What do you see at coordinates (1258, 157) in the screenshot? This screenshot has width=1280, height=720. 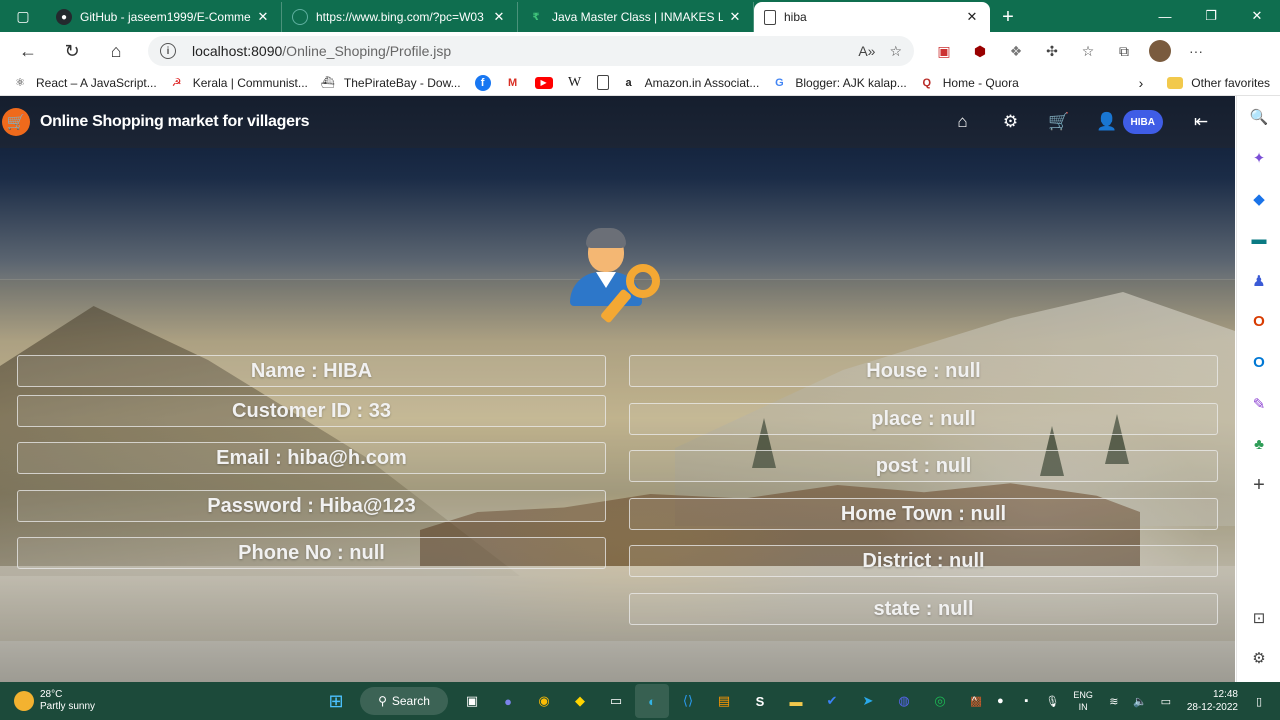 I see `copilot-icon: ✦` at bounding box center [1258, 157].